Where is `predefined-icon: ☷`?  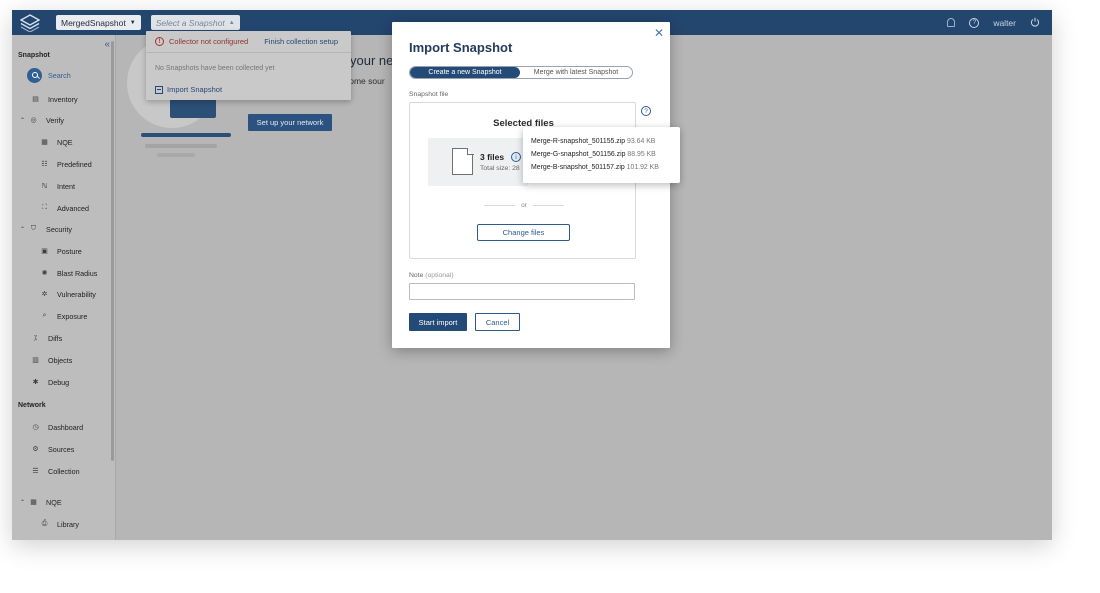
predefined-icon: ☷ is located at coordinates (44, 164).